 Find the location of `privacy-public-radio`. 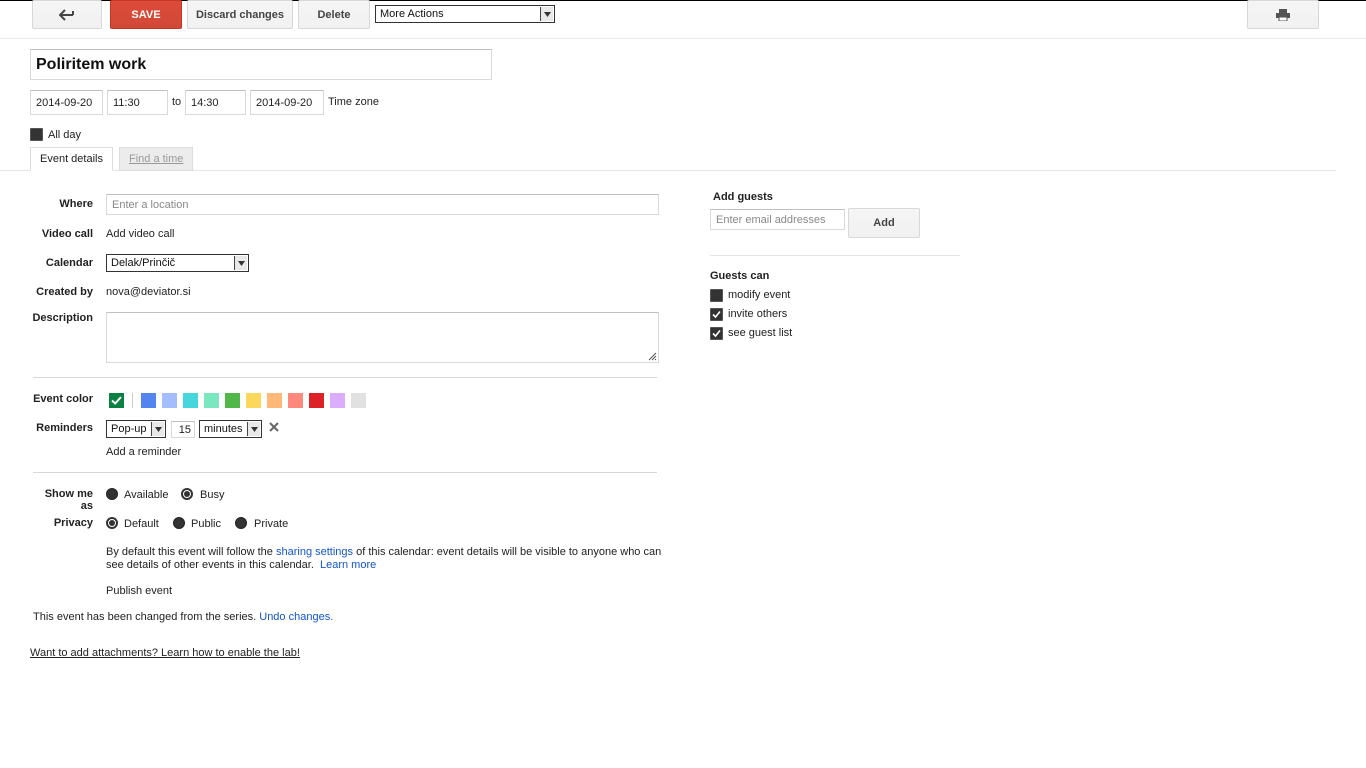

privacy-public-radio is located at coordinates (179, 523).